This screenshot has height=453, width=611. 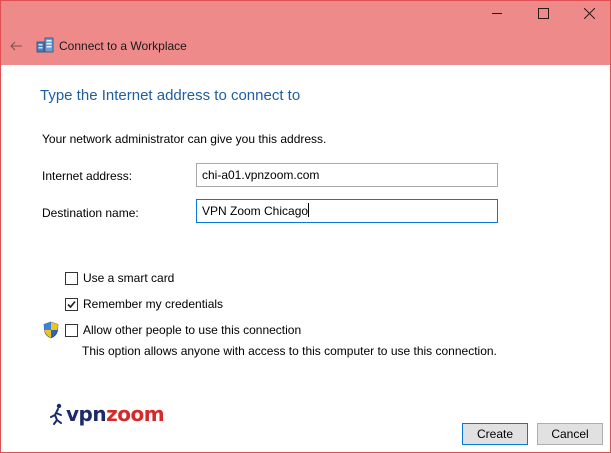 What do you see at coordinates (255, 211) in the screenshot?
I see `destination-name-value: VPN Zoom Chicago` at bounding box center [255, 211].